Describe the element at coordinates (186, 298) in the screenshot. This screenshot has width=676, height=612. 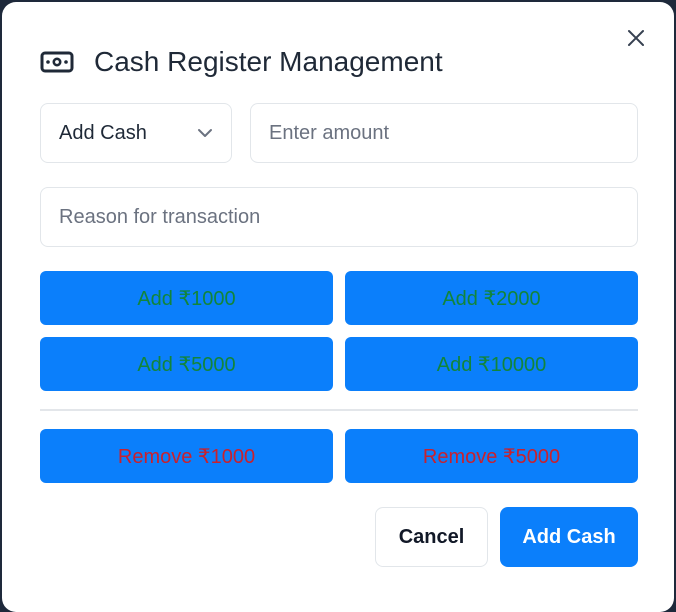
I see `add-1000-button: Add ₹1000` at that location.